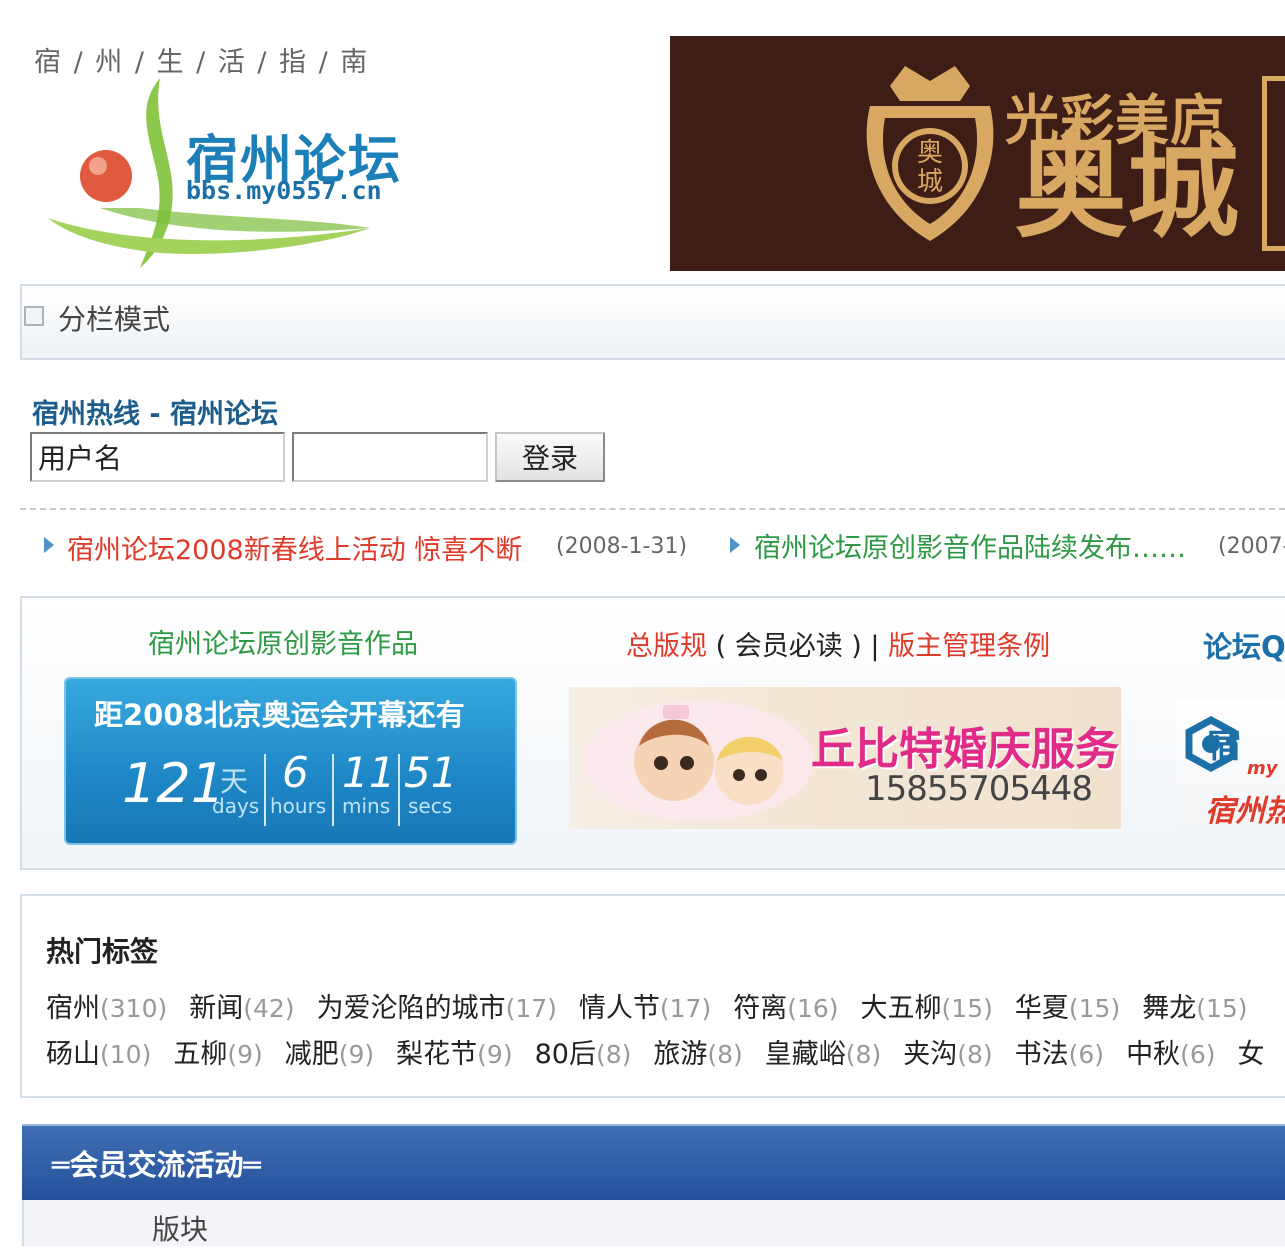 The image size is (1285, 1248). Describe the element at coordinates (680, 1054) in the screenshot. I see `hot-tag-name: 旅游` at that location.